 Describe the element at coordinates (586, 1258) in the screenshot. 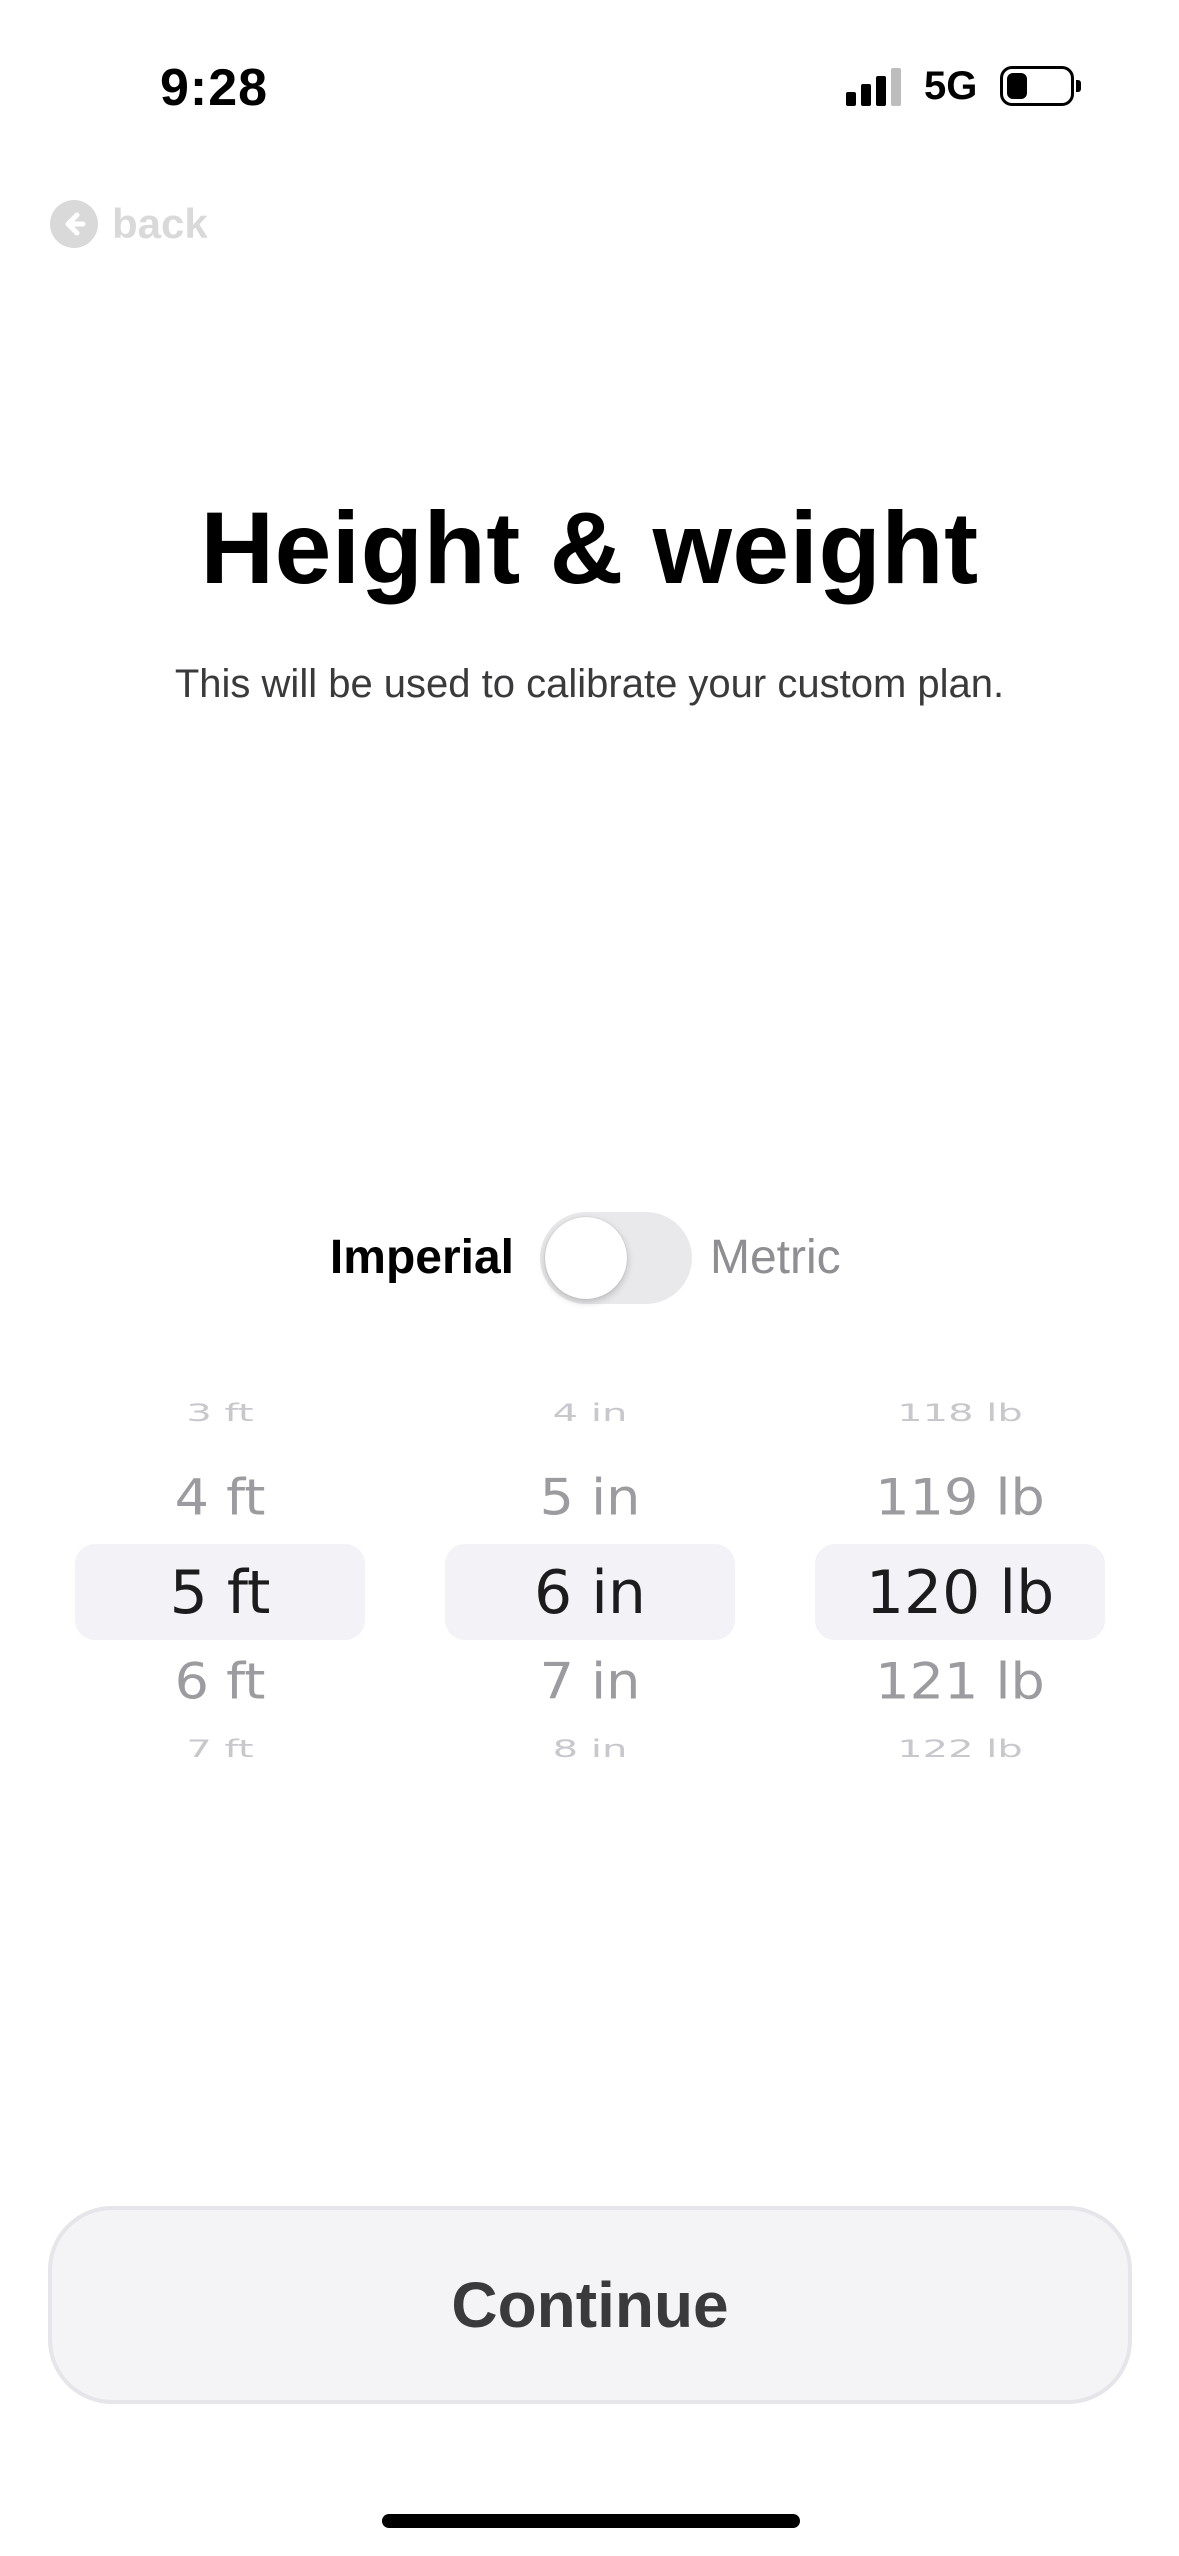

I see `toggle-knob` at that location.